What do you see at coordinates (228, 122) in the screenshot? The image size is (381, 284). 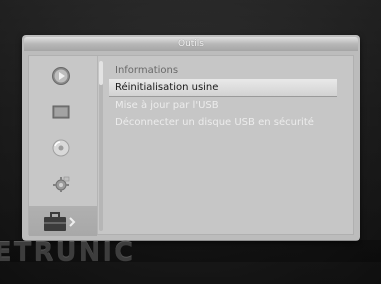 I see `menu-item-safe-eject-usb: Déconnecter un disque USB en sécurité` at bounding box center [228, 122].